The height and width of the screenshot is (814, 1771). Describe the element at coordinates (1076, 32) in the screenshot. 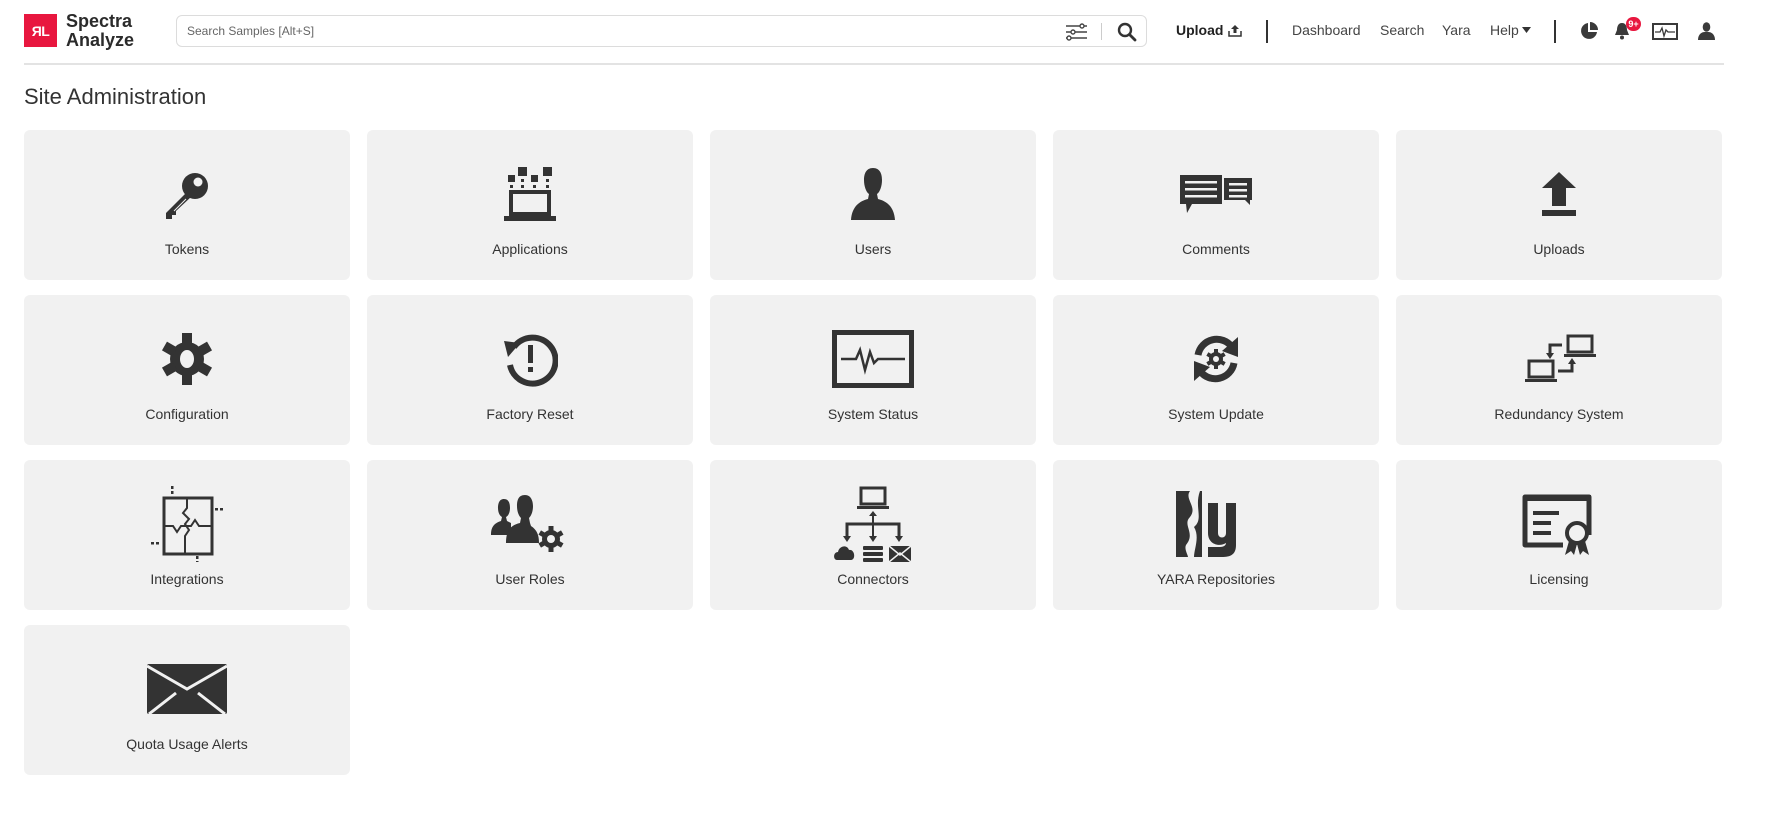

I see `filter-sliders-icon` at that location.